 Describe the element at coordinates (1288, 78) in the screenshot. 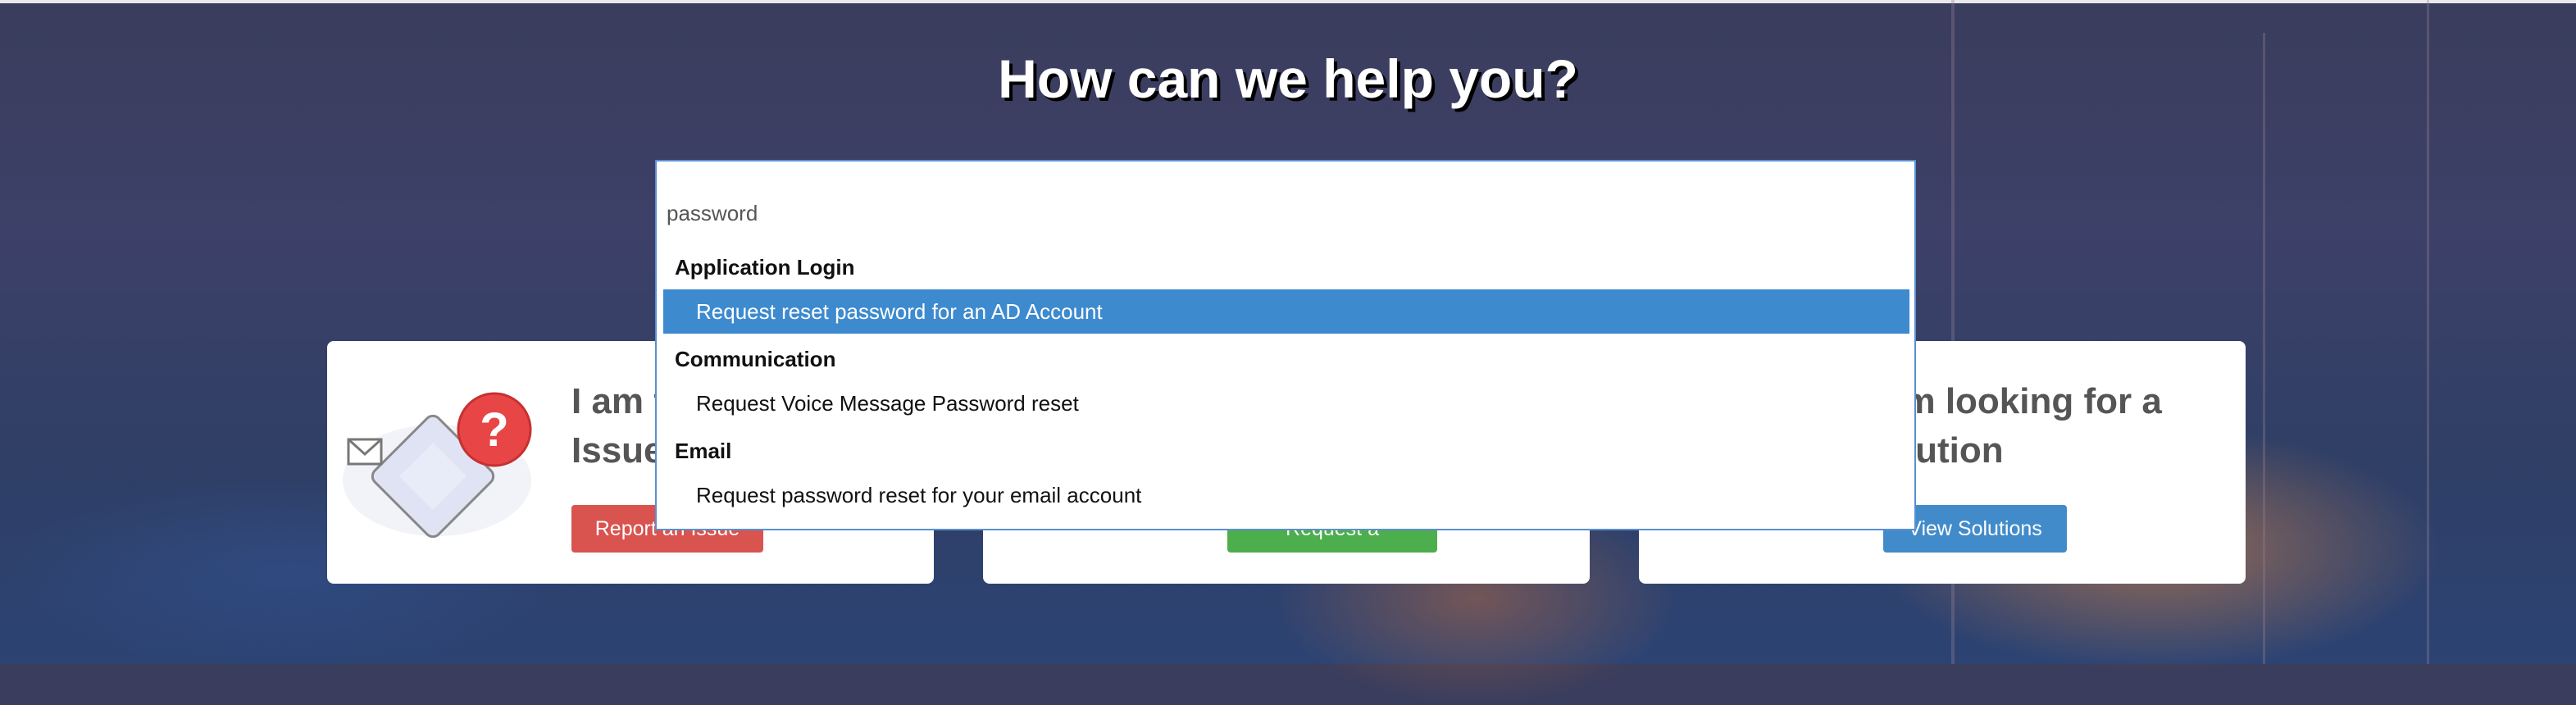

I see `page-title: How can we help you?` at that location.